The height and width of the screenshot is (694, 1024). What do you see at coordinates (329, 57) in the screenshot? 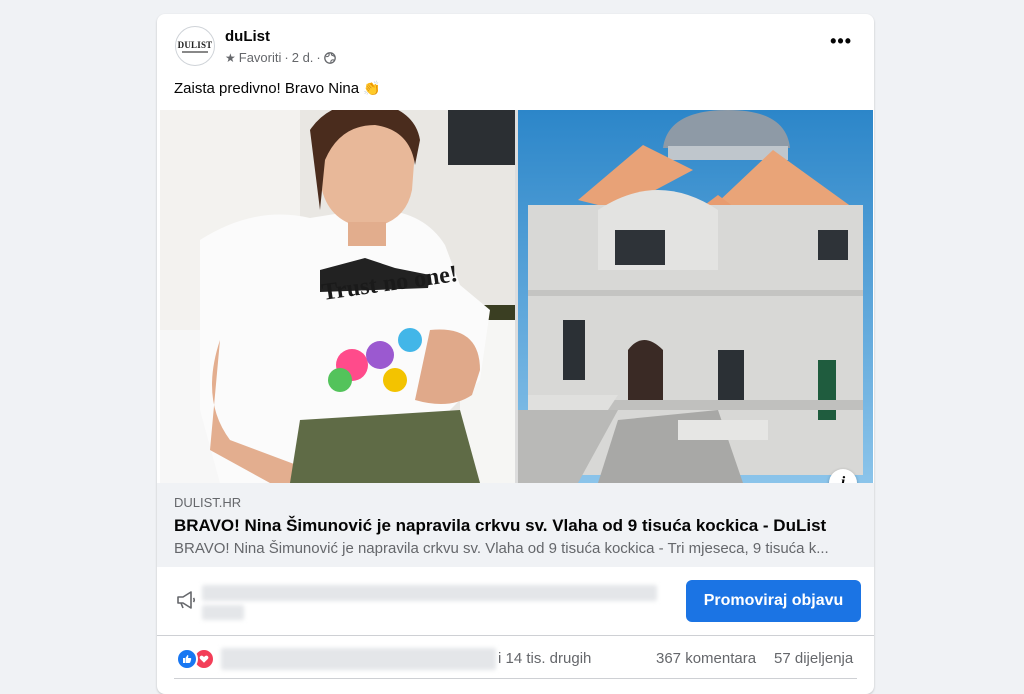
I see `globe-icon` at bounding box center [329, 57].